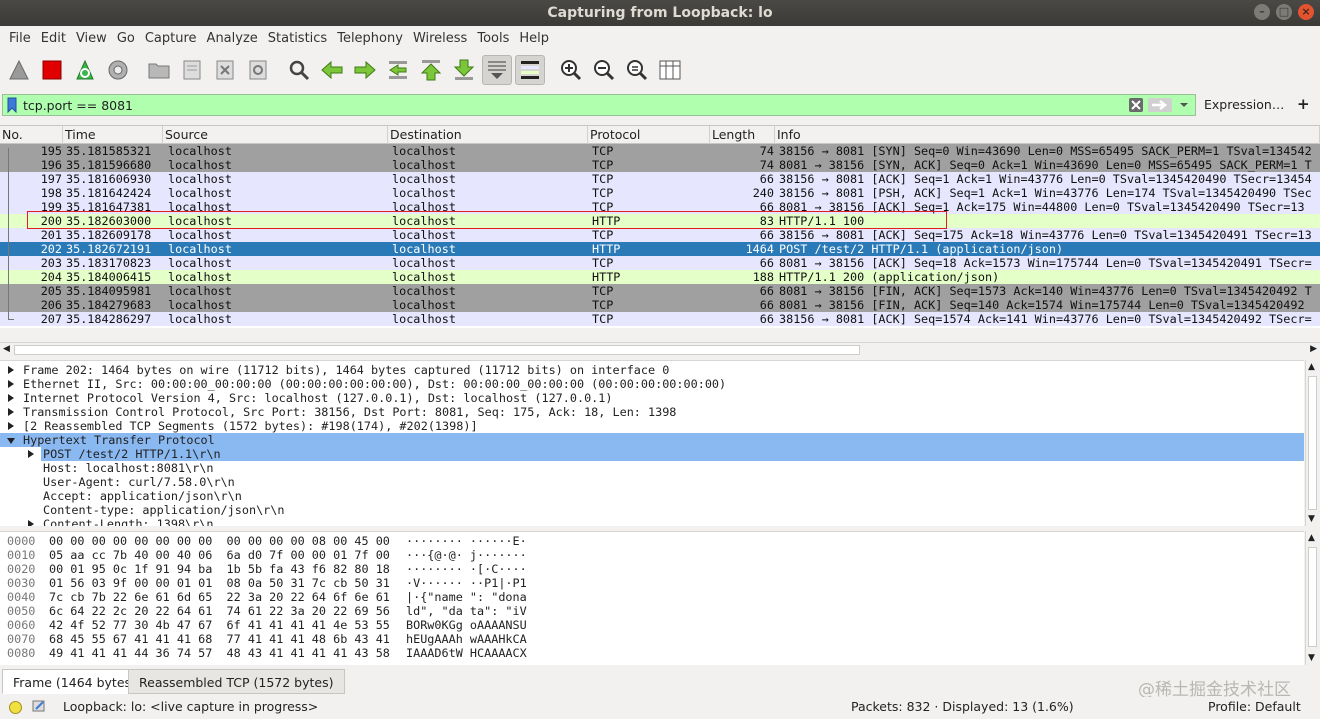 This screenshot has width=1320, height=719. I want to click on zoom-in-icon, so click(571, 70).